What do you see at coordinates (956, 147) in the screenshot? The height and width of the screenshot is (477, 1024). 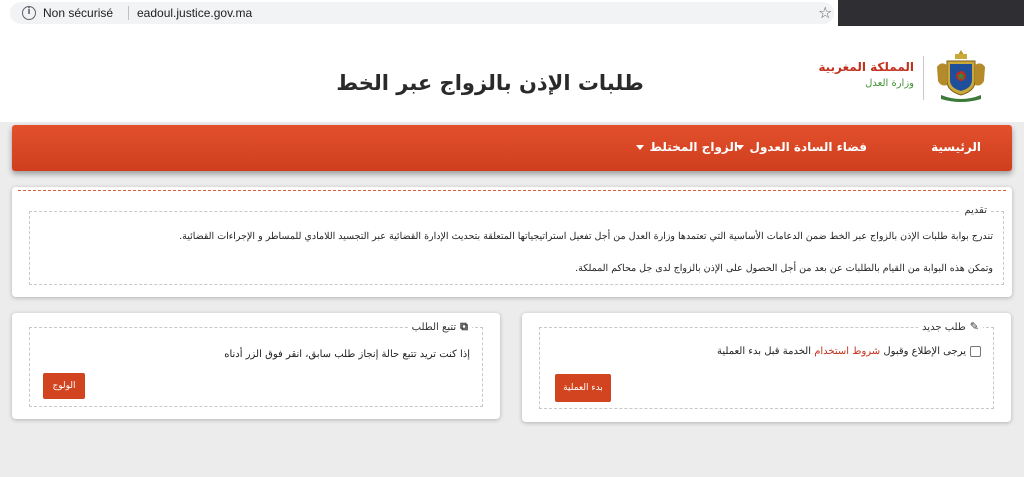 I see `nav-home: الرئيسية` at bounding box center [956, 147].